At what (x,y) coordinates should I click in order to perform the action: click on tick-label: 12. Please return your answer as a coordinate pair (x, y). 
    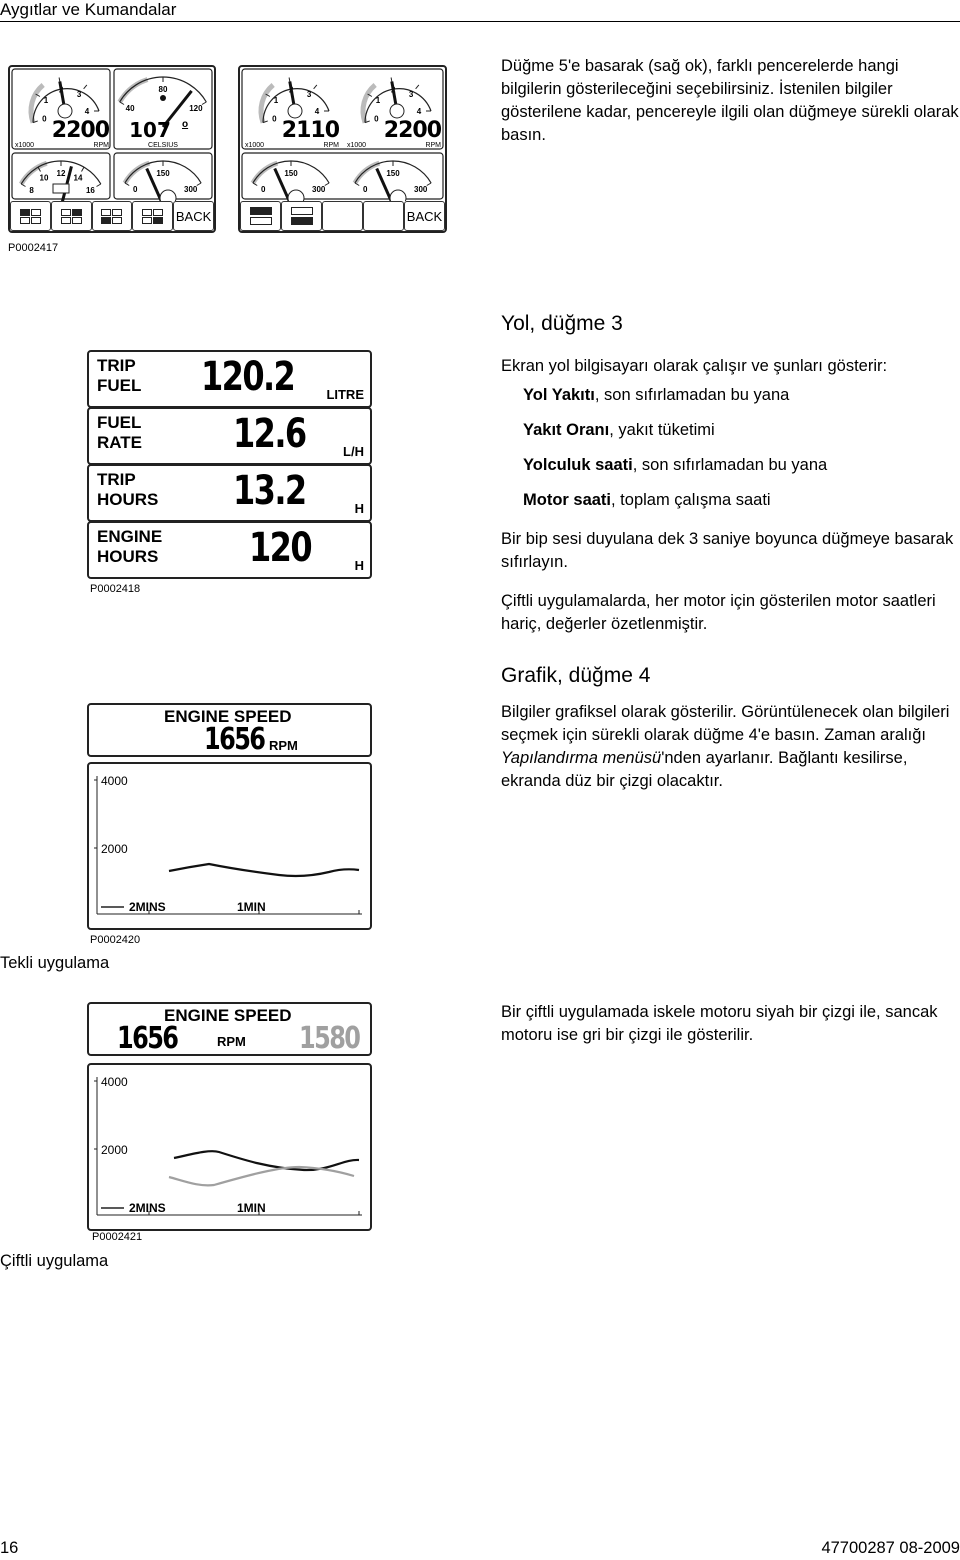
    Looking at the image, I should click on (61, 173).